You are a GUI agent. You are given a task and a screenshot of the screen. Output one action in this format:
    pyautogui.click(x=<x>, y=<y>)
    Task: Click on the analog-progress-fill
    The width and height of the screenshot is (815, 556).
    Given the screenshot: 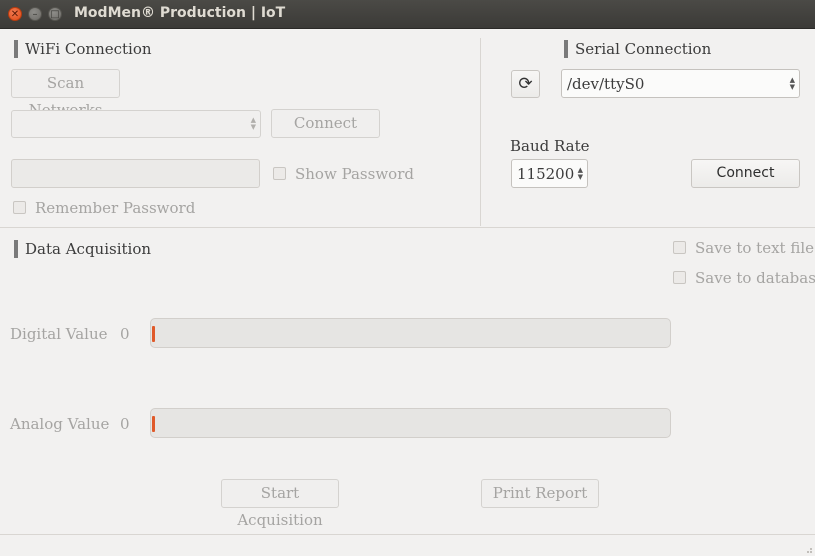 What is the action you would take?
    pyautogui.click(x=153, y=424)
    